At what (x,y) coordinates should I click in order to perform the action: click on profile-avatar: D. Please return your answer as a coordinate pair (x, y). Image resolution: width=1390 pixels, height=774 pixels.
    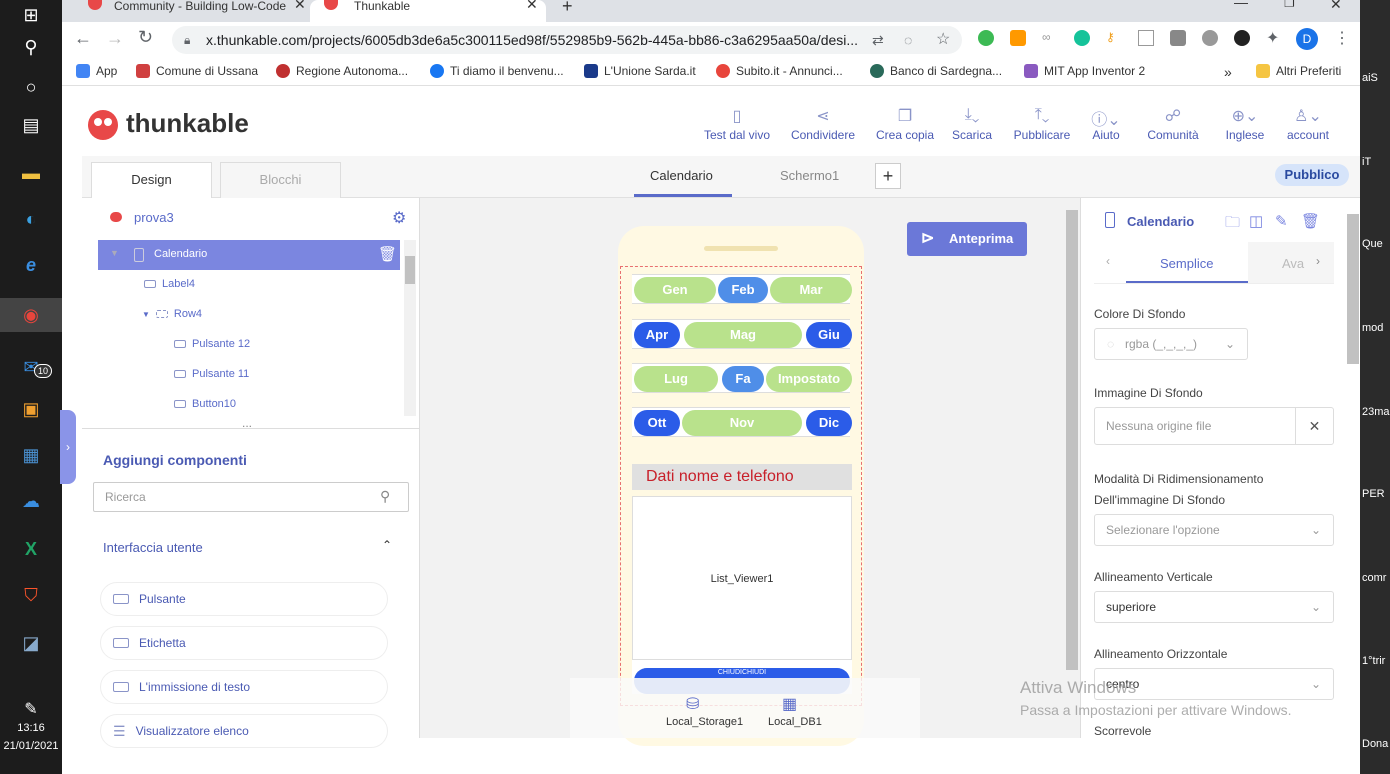
    Looking at the image, I should click on (1307, 39).